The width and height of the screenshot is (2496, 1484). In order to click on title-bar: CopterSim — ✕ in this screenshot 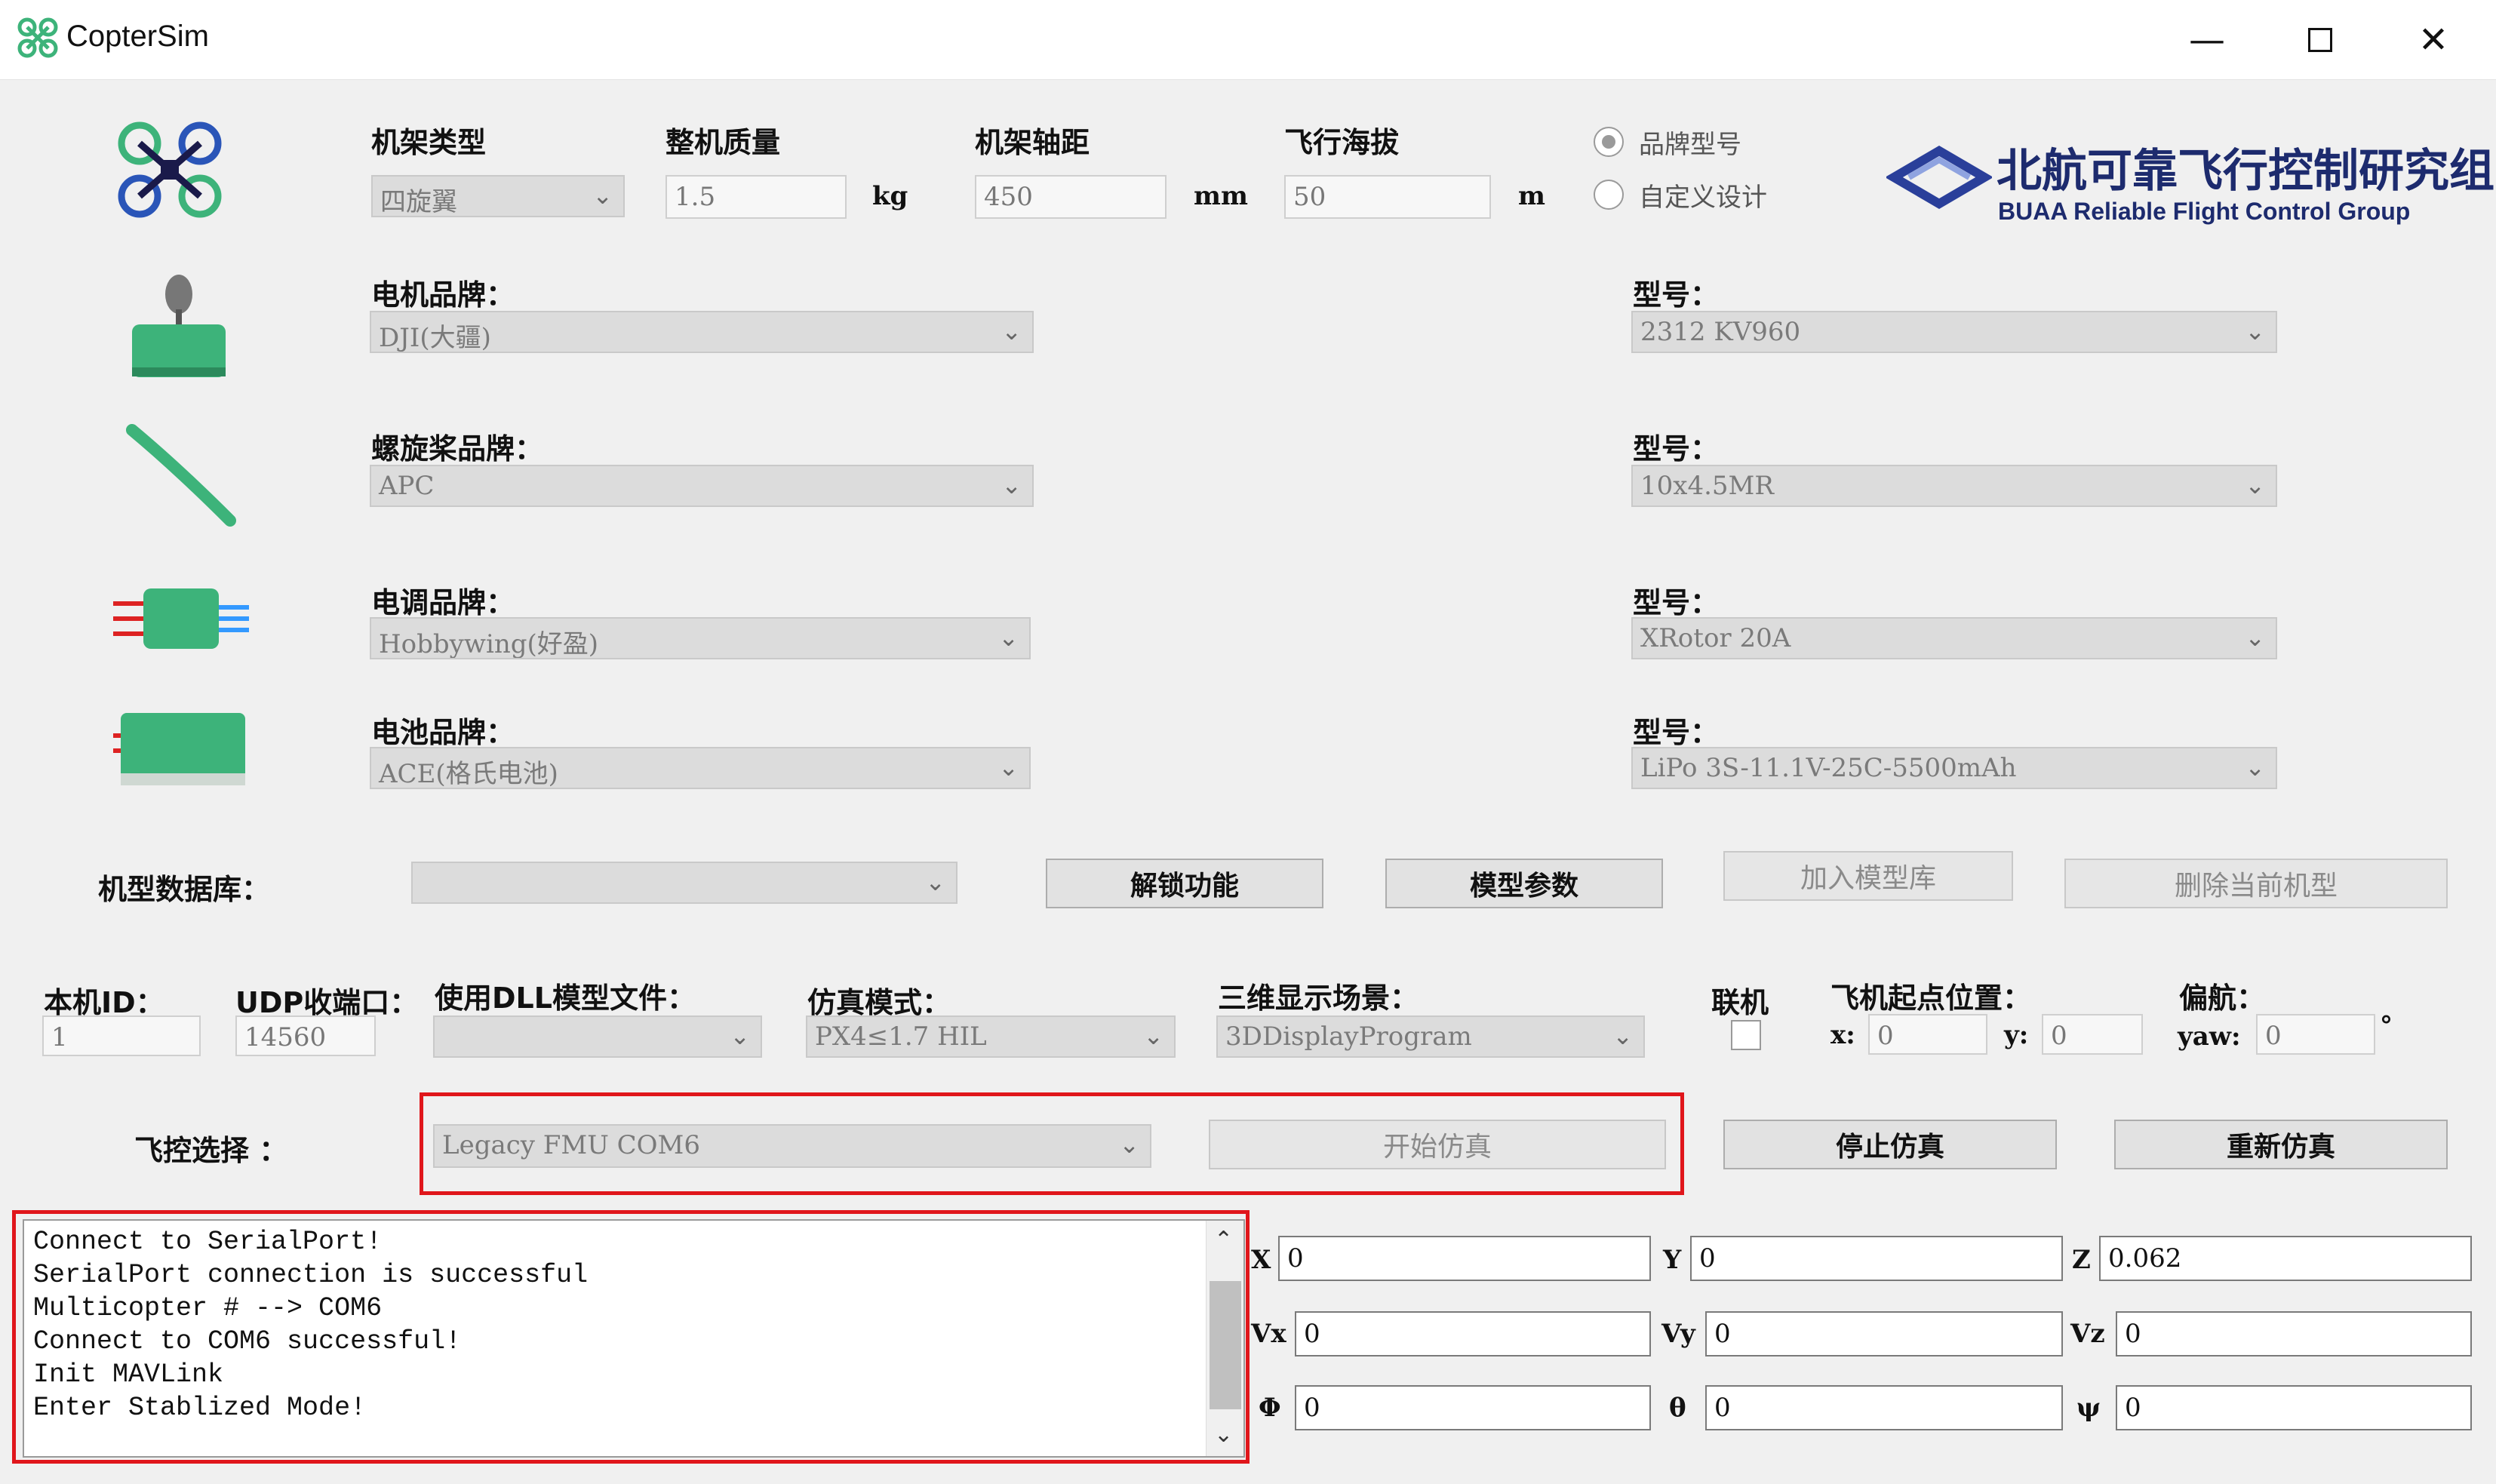, I will do `click(1248, 40)`.